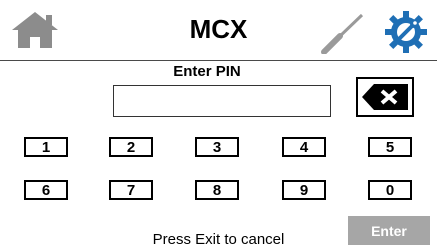  What do you see at coordinates (390, 147) in the screenshot?
I see `keypad-key-5: 5` at bounding box center [390, 147].